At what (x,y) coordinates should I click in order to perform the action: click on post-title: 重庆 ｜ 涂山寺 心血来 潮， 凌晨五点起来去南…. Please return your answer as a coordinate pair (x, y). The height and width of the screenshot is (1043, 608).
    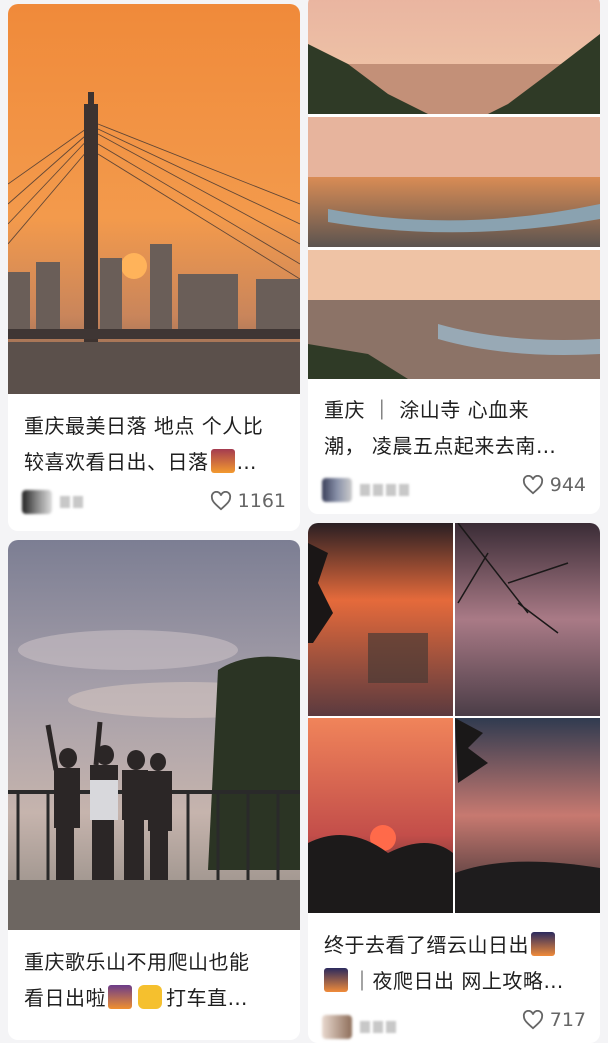
    Looking at the image, I should click on (456, 428).